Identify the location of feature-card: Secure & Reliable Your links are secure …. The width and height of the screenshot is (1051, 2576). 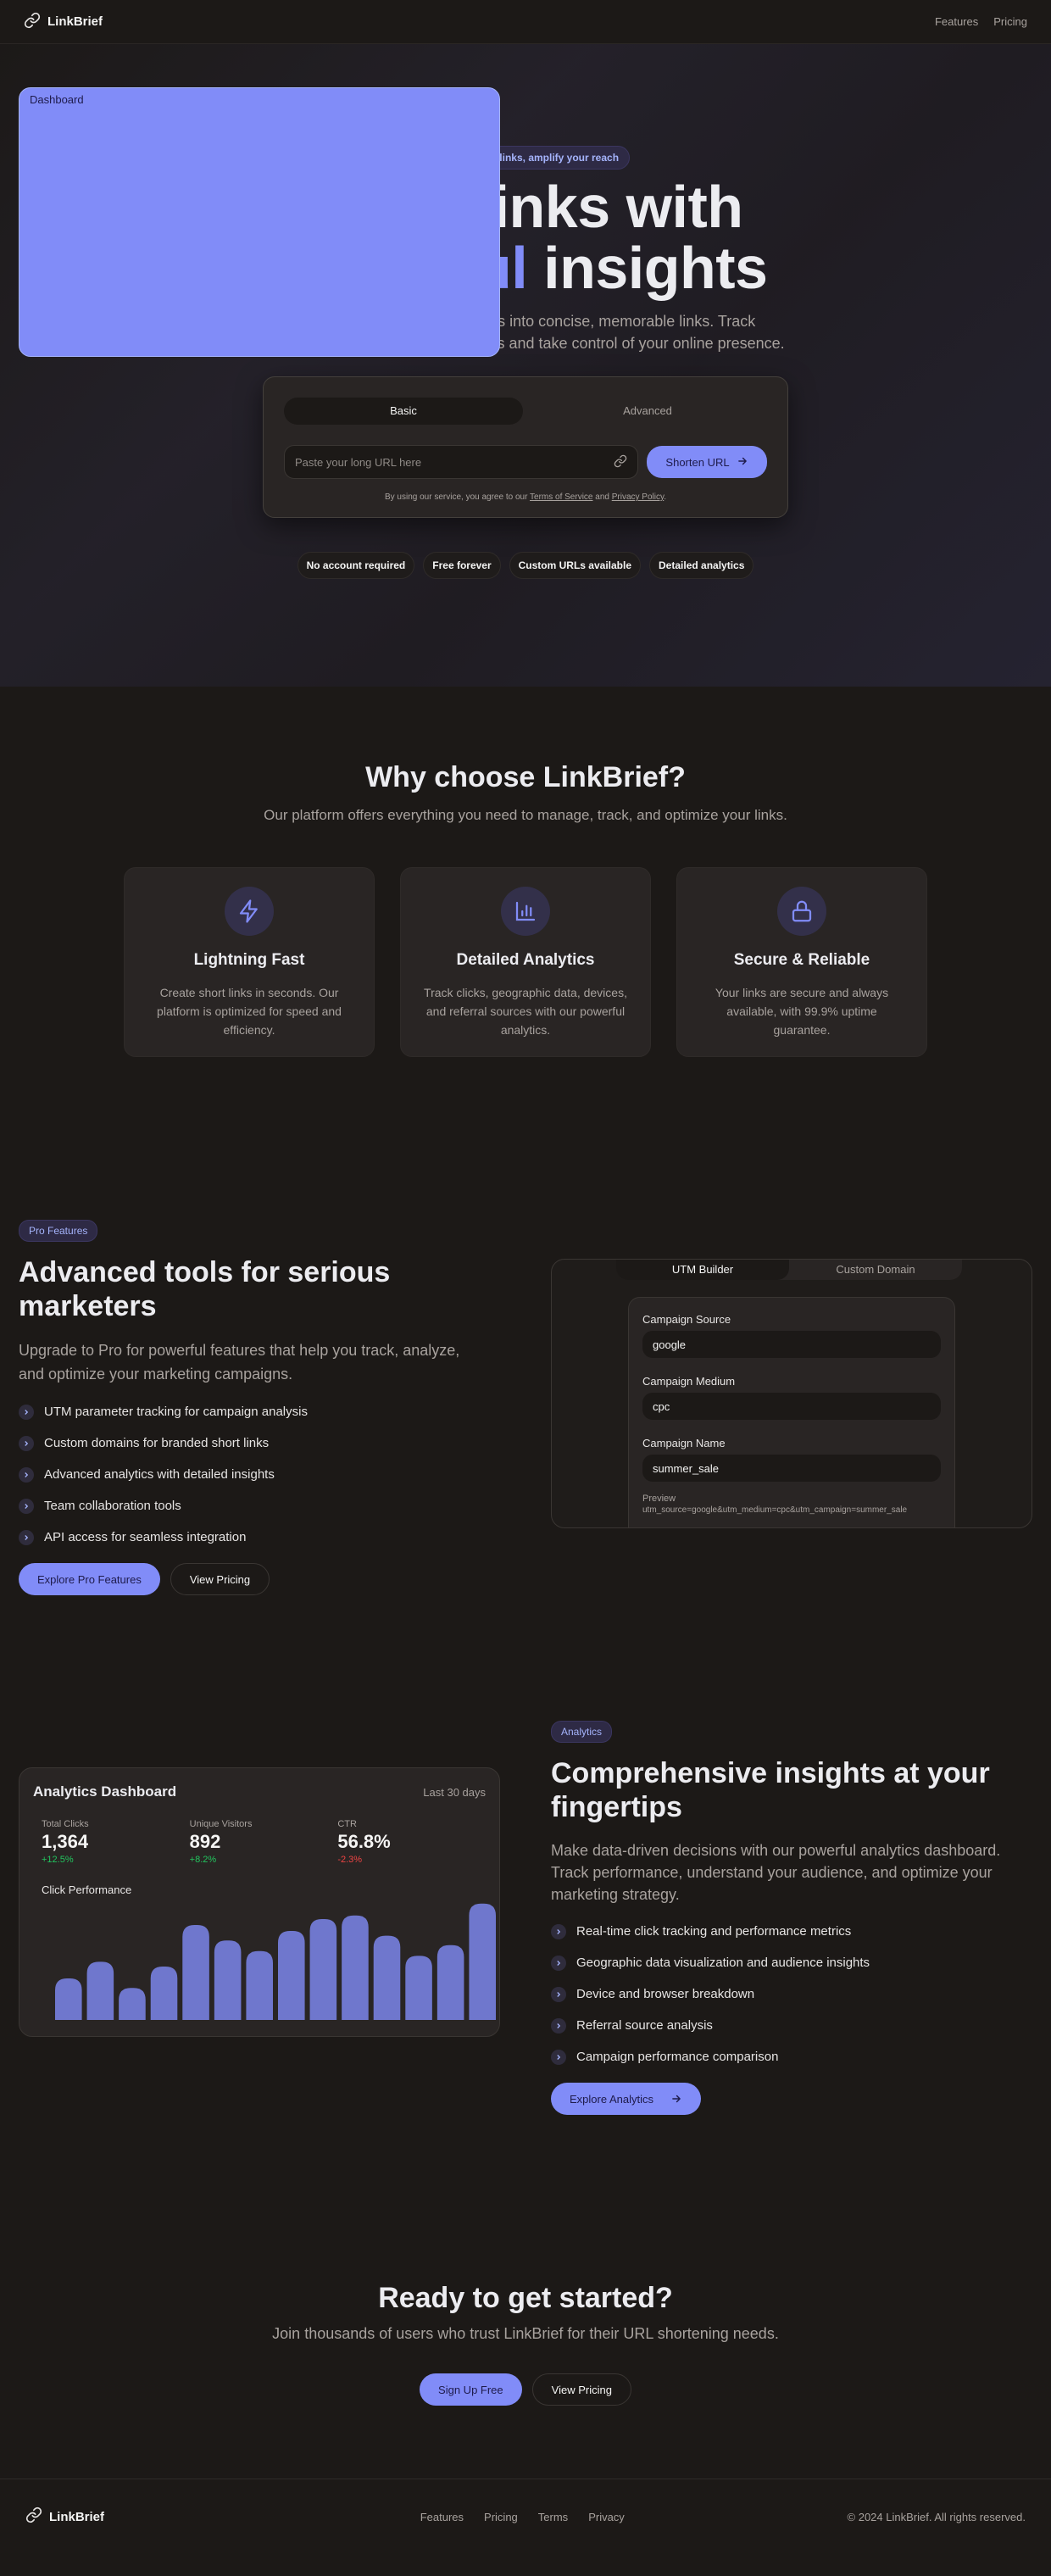
(801, 962).